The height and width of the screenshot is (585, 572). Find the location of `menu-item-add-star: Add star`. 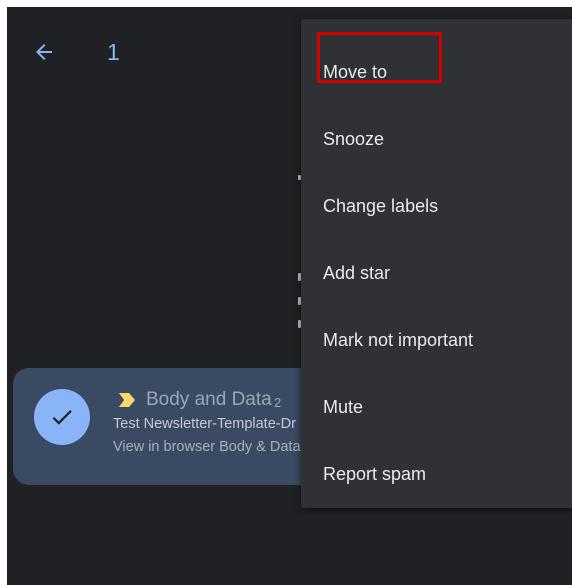

menu-item-add-star: Add star is located at coordinates (356, 273).